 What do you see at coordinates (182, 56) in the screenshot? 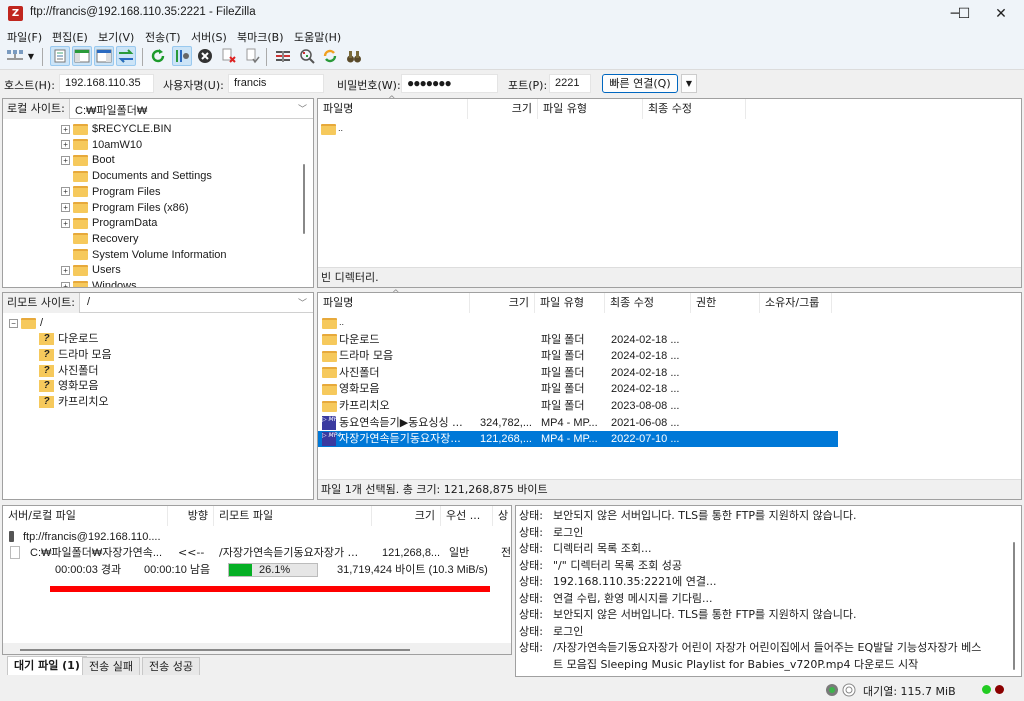
I see `process-queue-button` at bounding box center [182, 56].